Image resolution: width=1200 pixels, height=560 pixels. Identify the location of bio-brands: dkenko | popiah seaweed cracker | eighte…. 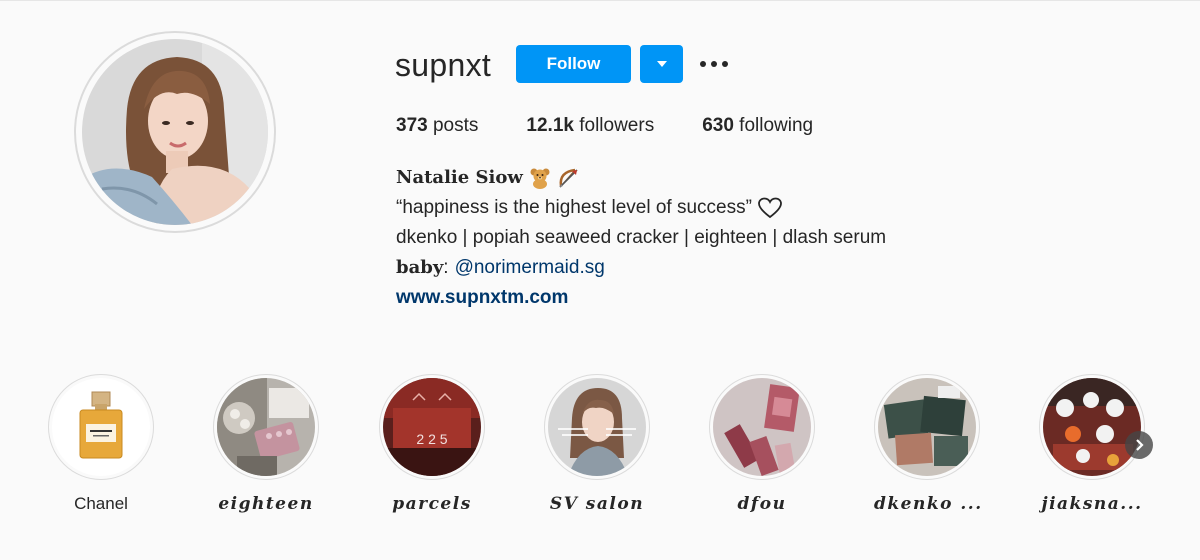
(641, 237).